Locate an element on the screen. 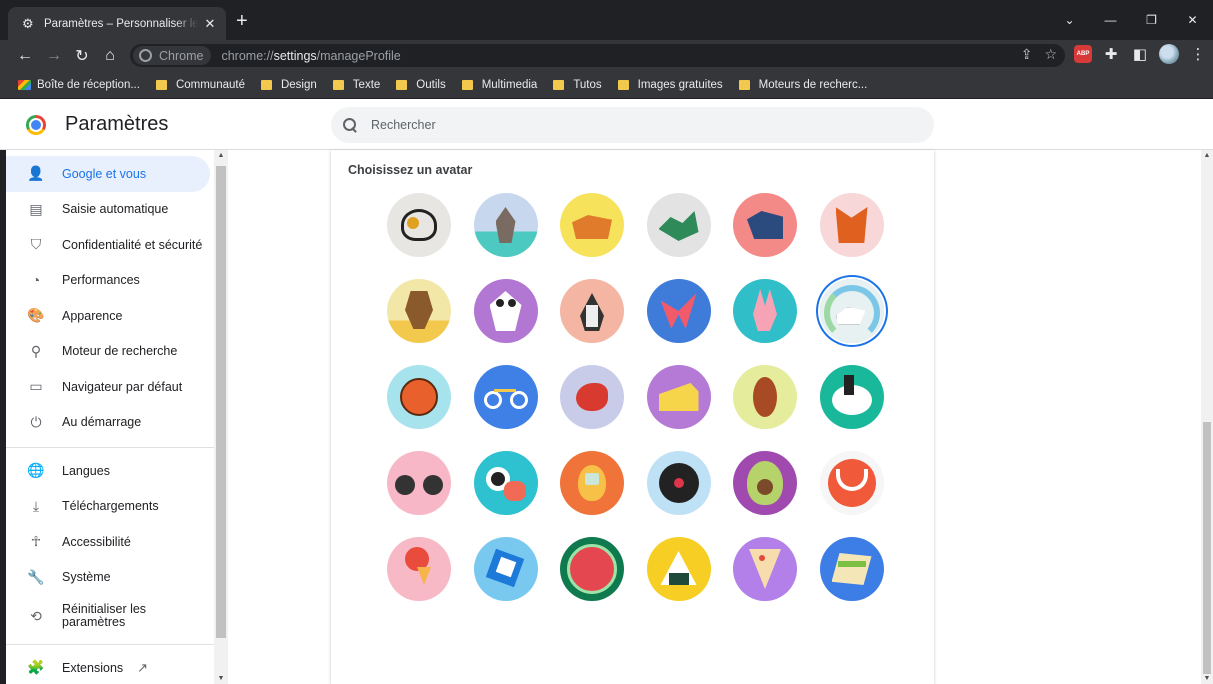  sidebar-item: ⏻ Au démarrage is located at coordinates (110, 423).